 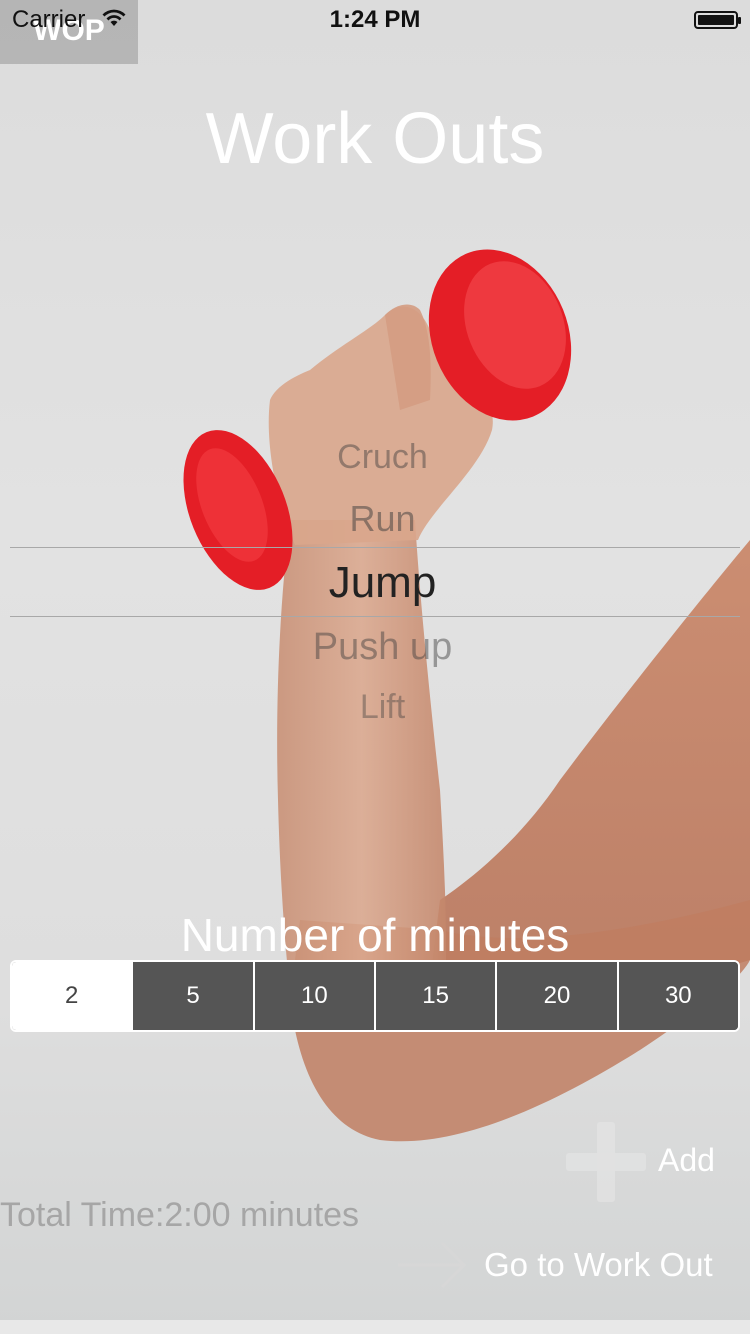 What do you see at coordinates (717, 20) in the screenshot?
I see `battery-icon` at bounding box center [717, 20].